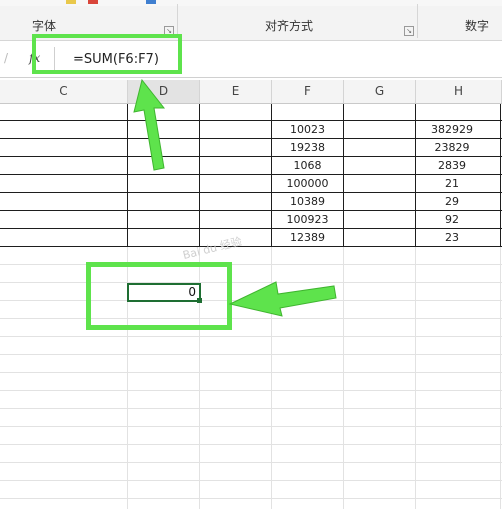  Describe the element at coordinates (289, 26) in the screenshot. I see `ribbon-group-alignment-label: 对齐方式` at that location.